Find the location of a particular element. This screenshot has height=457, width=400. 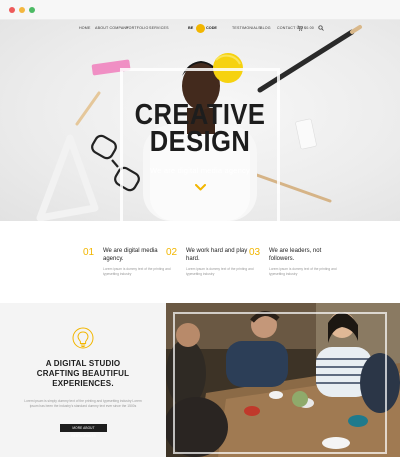

search-icon is located at coordinates (321, 28).